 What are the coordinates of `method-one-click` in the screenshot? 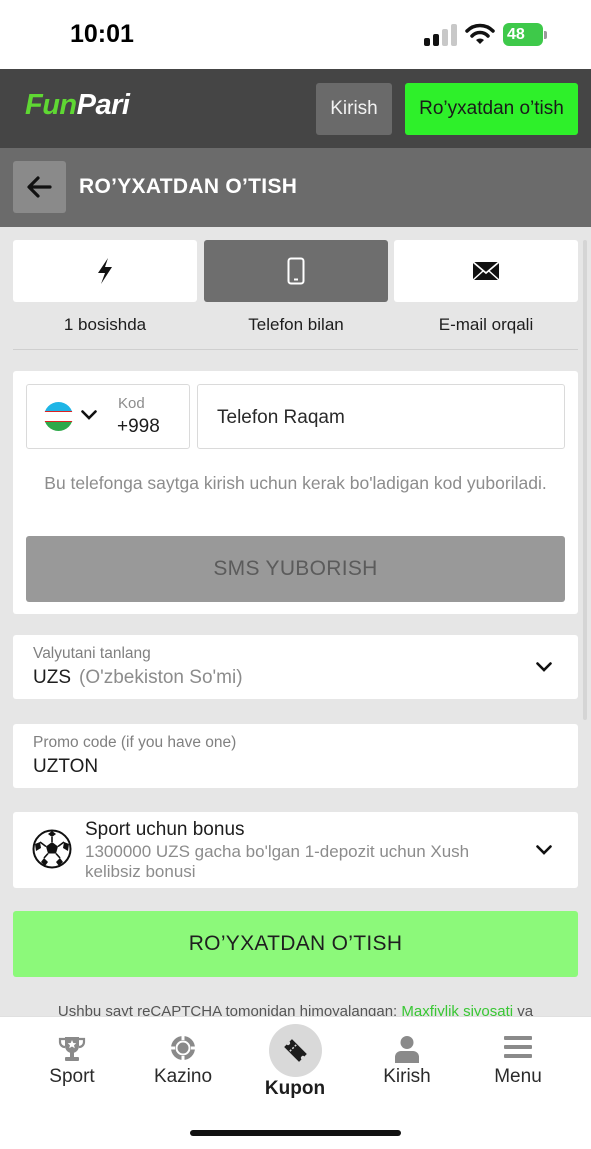 It's located at (105, 271).